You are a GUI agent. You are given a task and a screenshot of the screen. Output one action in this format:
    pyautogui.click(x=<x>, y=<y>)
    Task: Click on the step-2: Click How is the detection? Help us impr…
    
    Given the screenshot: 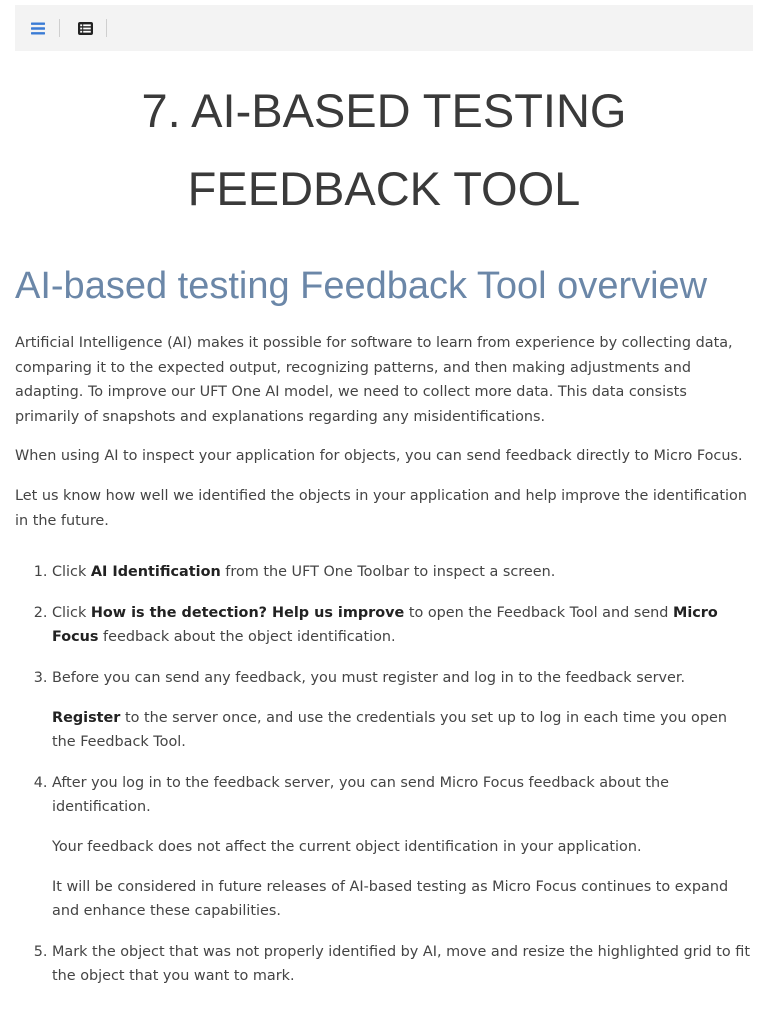 What is the action you would take?
    pyautogui.click(x=403, y=625)
    